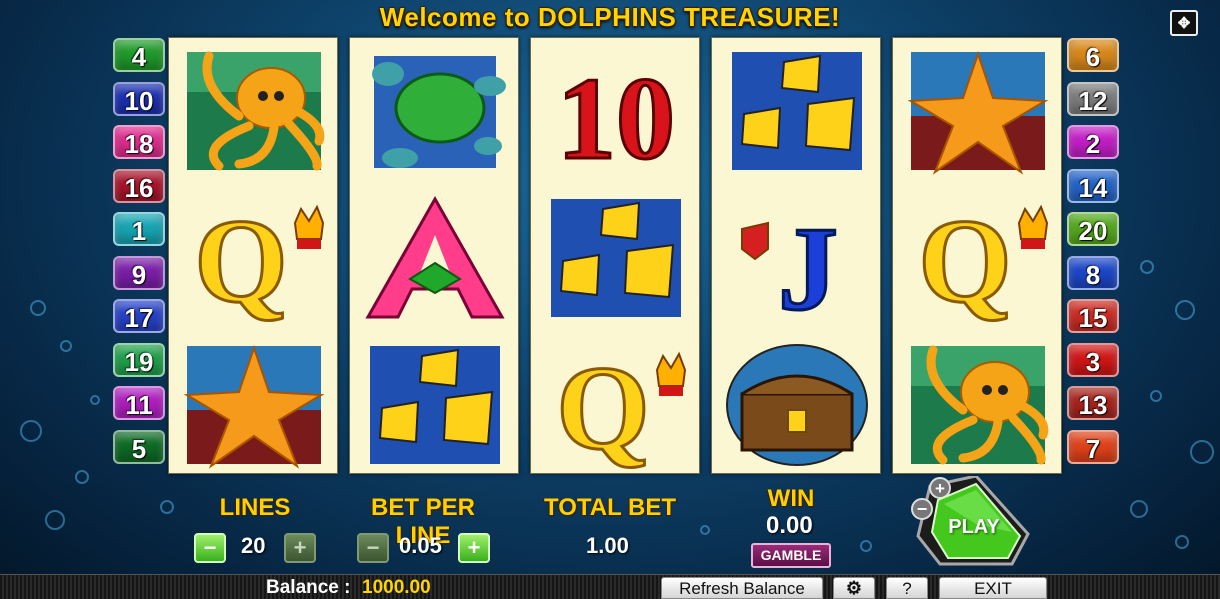 This screenshot has width=1220, height=599. What do you see at coordinates (1093, 272) in the screenshot?
I see `payline-badge: 8` at bounding box center [1093, 272].